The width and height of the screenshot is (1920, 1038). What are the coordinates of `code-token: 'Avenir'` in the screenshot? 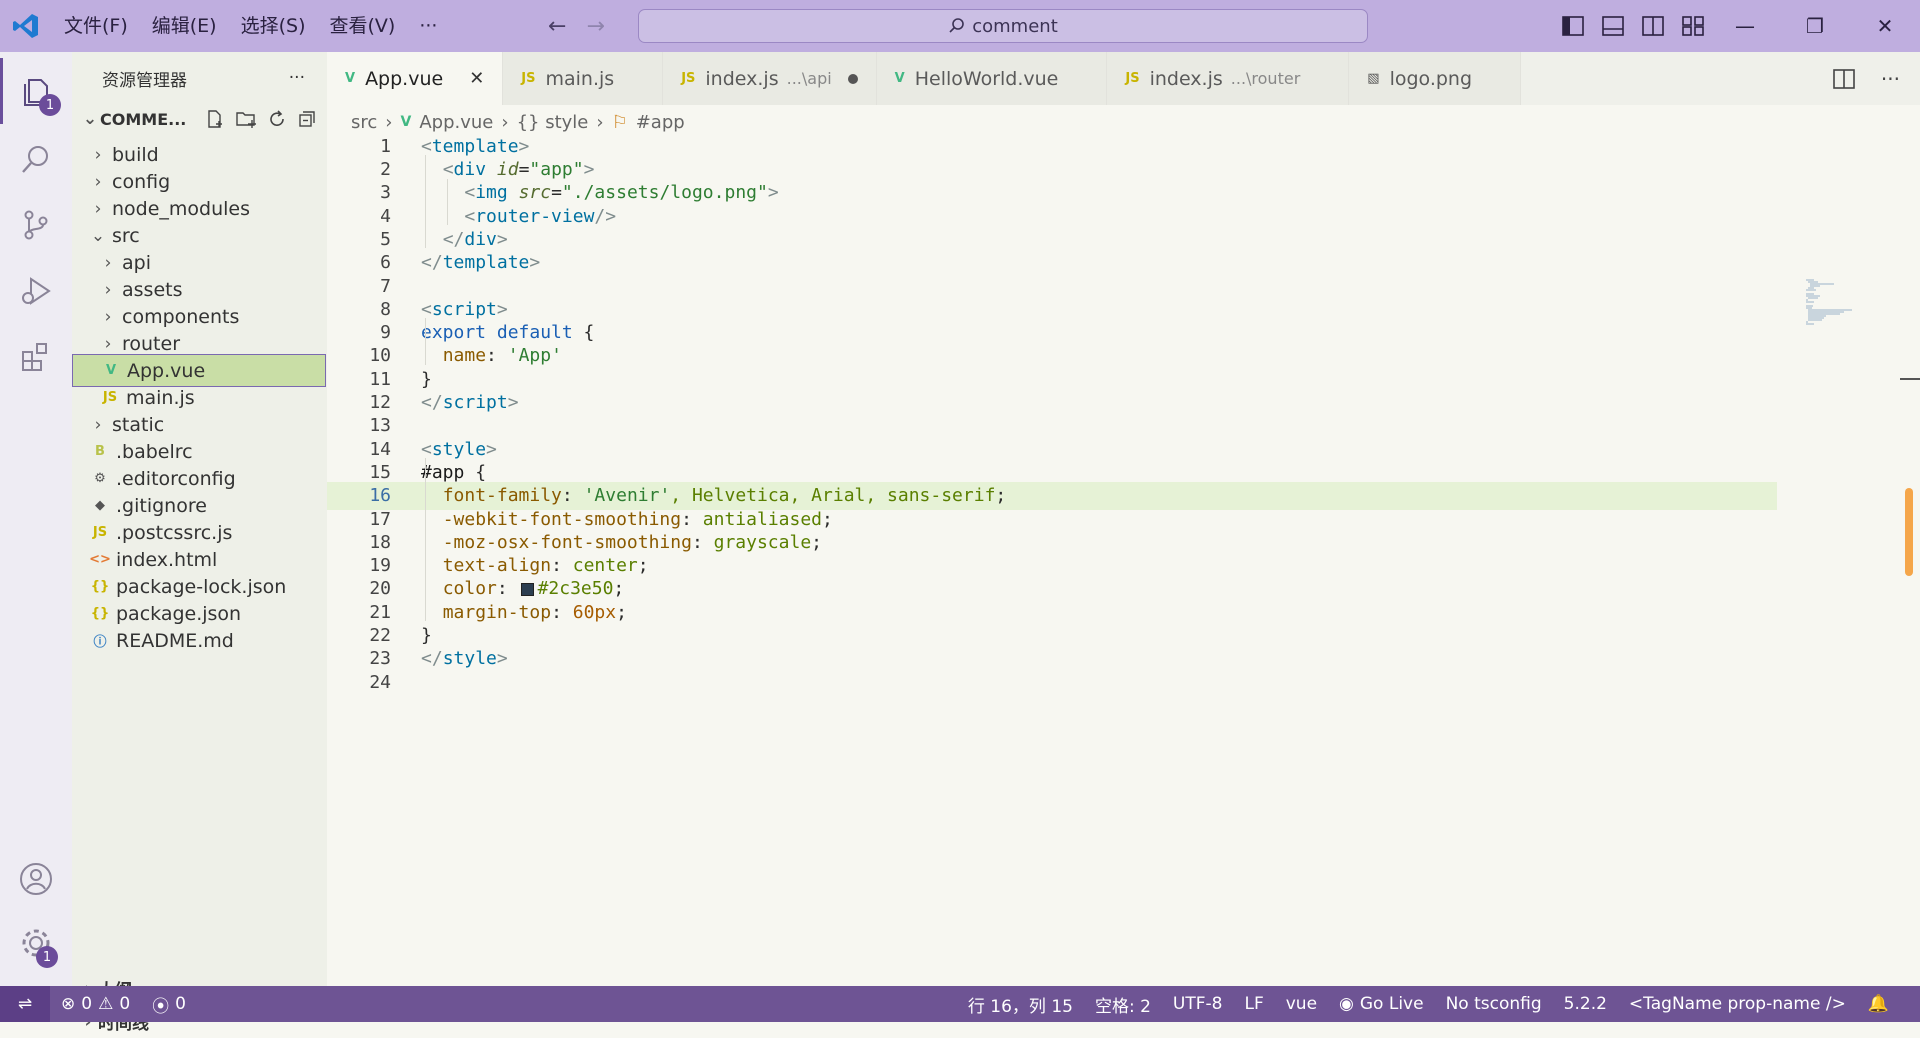 It's located at (627, 496).